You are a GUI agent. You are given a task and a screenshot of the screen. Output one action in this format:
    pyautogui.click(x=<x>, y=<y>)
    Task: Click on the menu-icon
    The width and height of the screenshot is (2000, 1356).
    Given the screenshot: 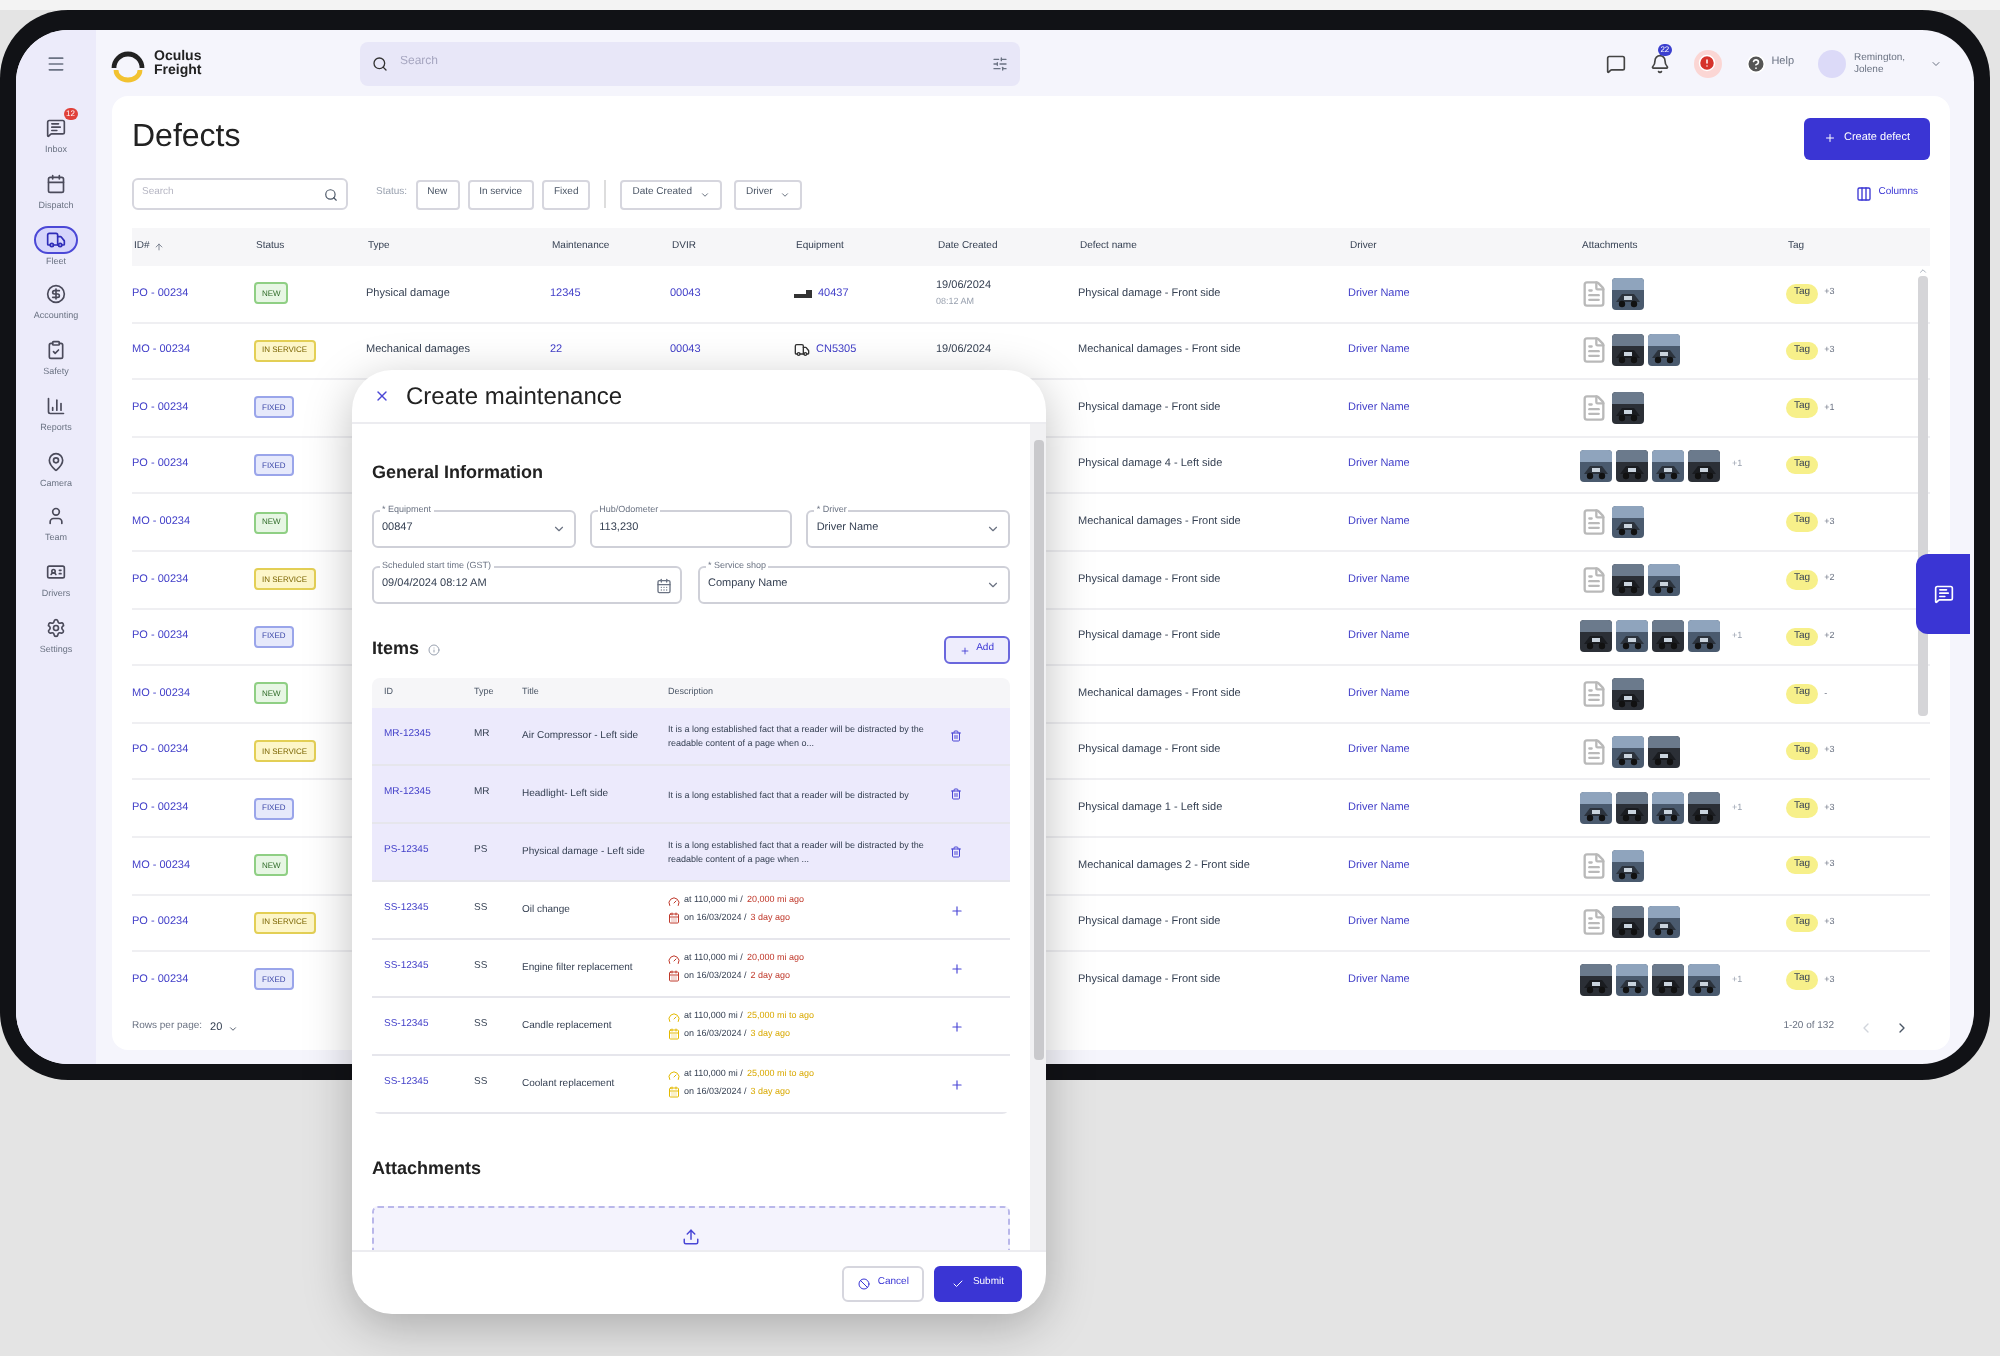 What is the action you would take?
    pyautogui.click(x=56, y=64)
    